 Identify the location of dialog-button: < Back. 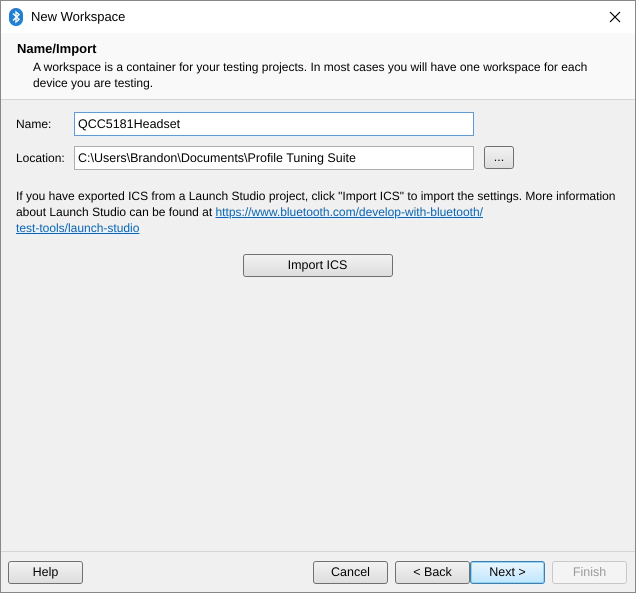
(432, 572).